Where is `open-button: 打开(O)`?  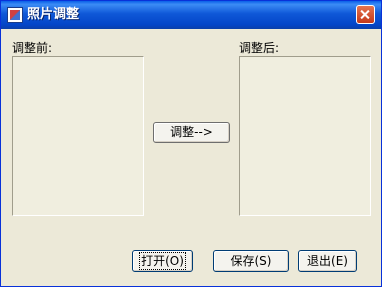
open-button: 打开(O) is located at coordinates (162, 261).